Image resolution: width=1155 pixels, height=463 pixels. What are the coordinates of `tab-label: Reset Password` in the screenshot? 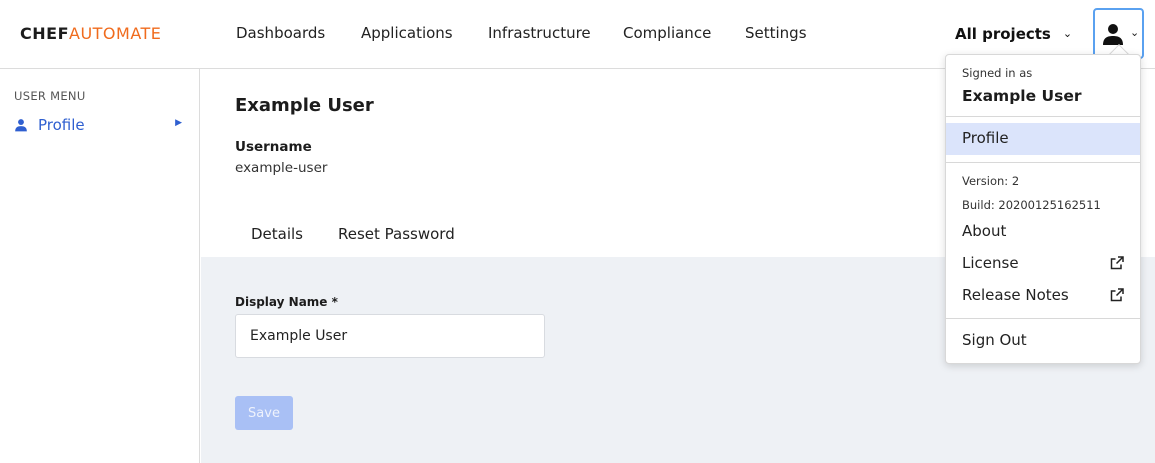 It's located at (396, 234).